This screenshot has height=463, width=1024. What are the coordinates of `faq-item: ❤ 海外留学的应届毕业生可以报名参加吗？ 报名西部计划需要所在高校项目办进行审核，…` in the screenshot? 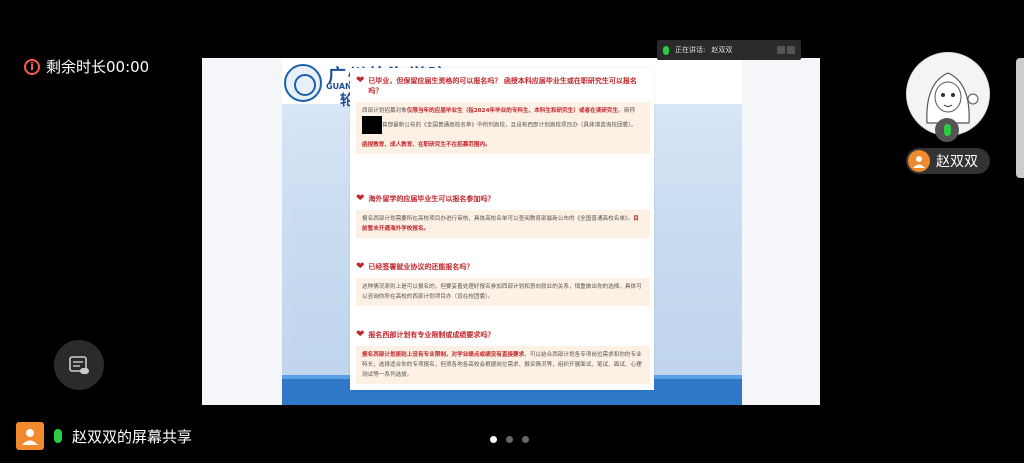 It's located at (503, 216).